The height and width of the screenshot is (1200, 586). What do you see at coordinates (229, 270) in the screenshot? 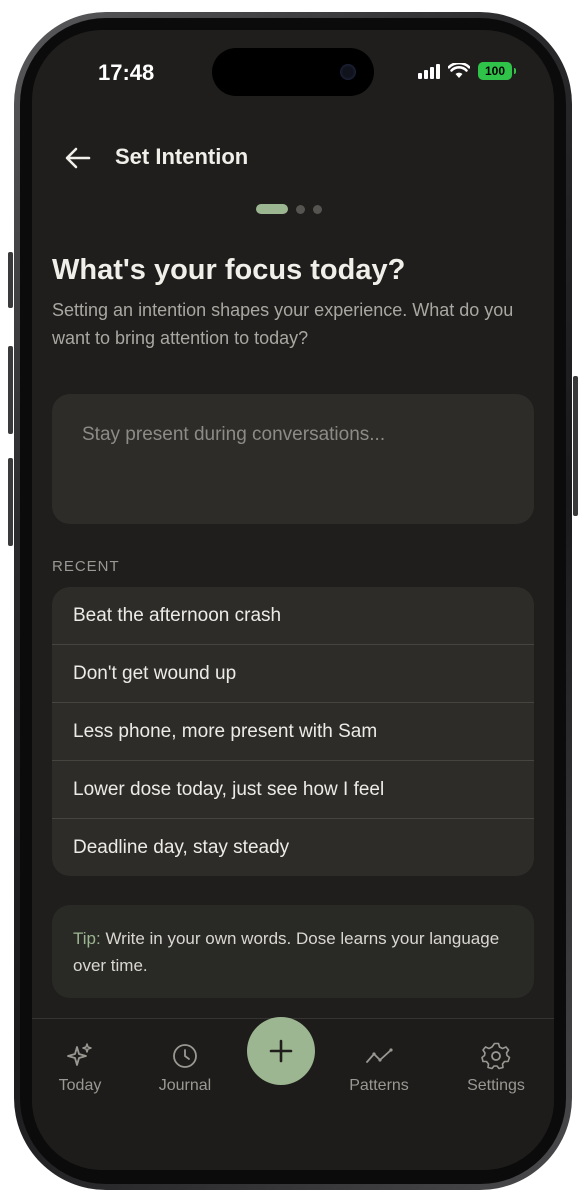
I see `focus-heading: What's your focus today?` at bounding box center [229, 270].